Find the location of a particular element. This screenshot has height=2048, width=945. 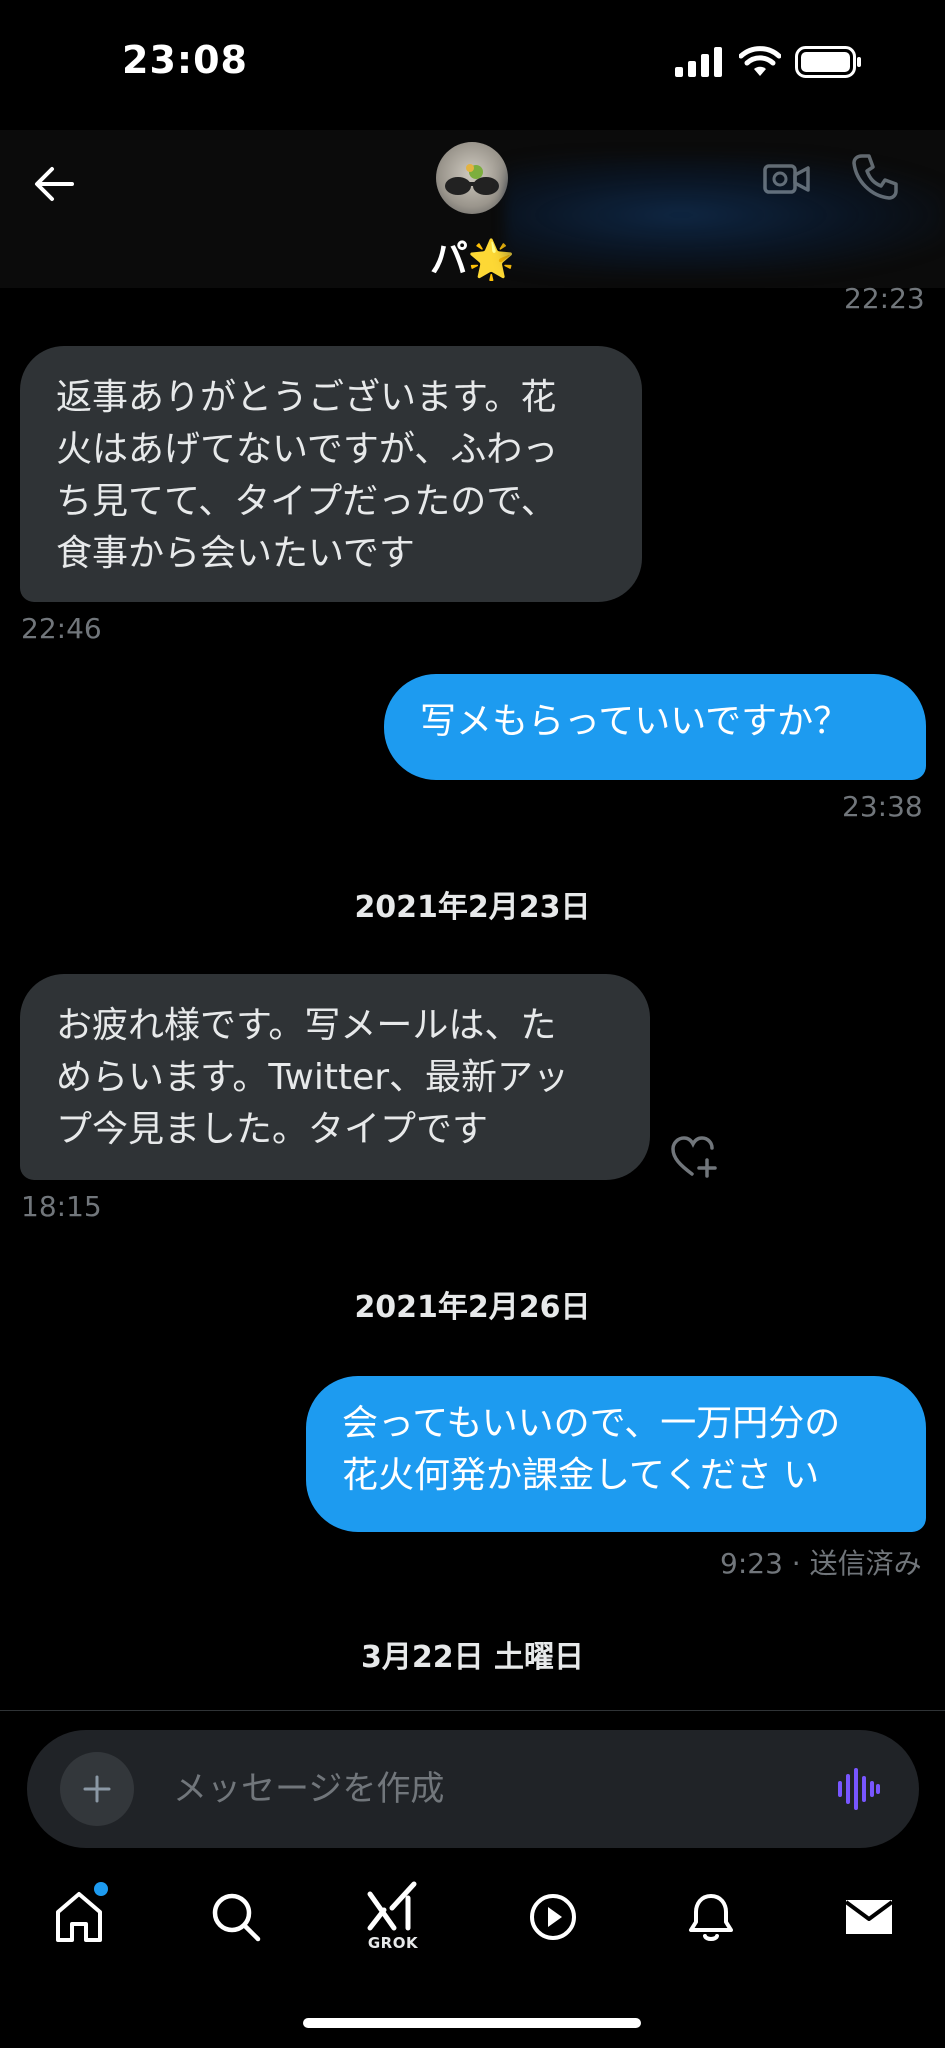

message-line: 返事ありがとうございます。花 is located at coordinates (306, 397).